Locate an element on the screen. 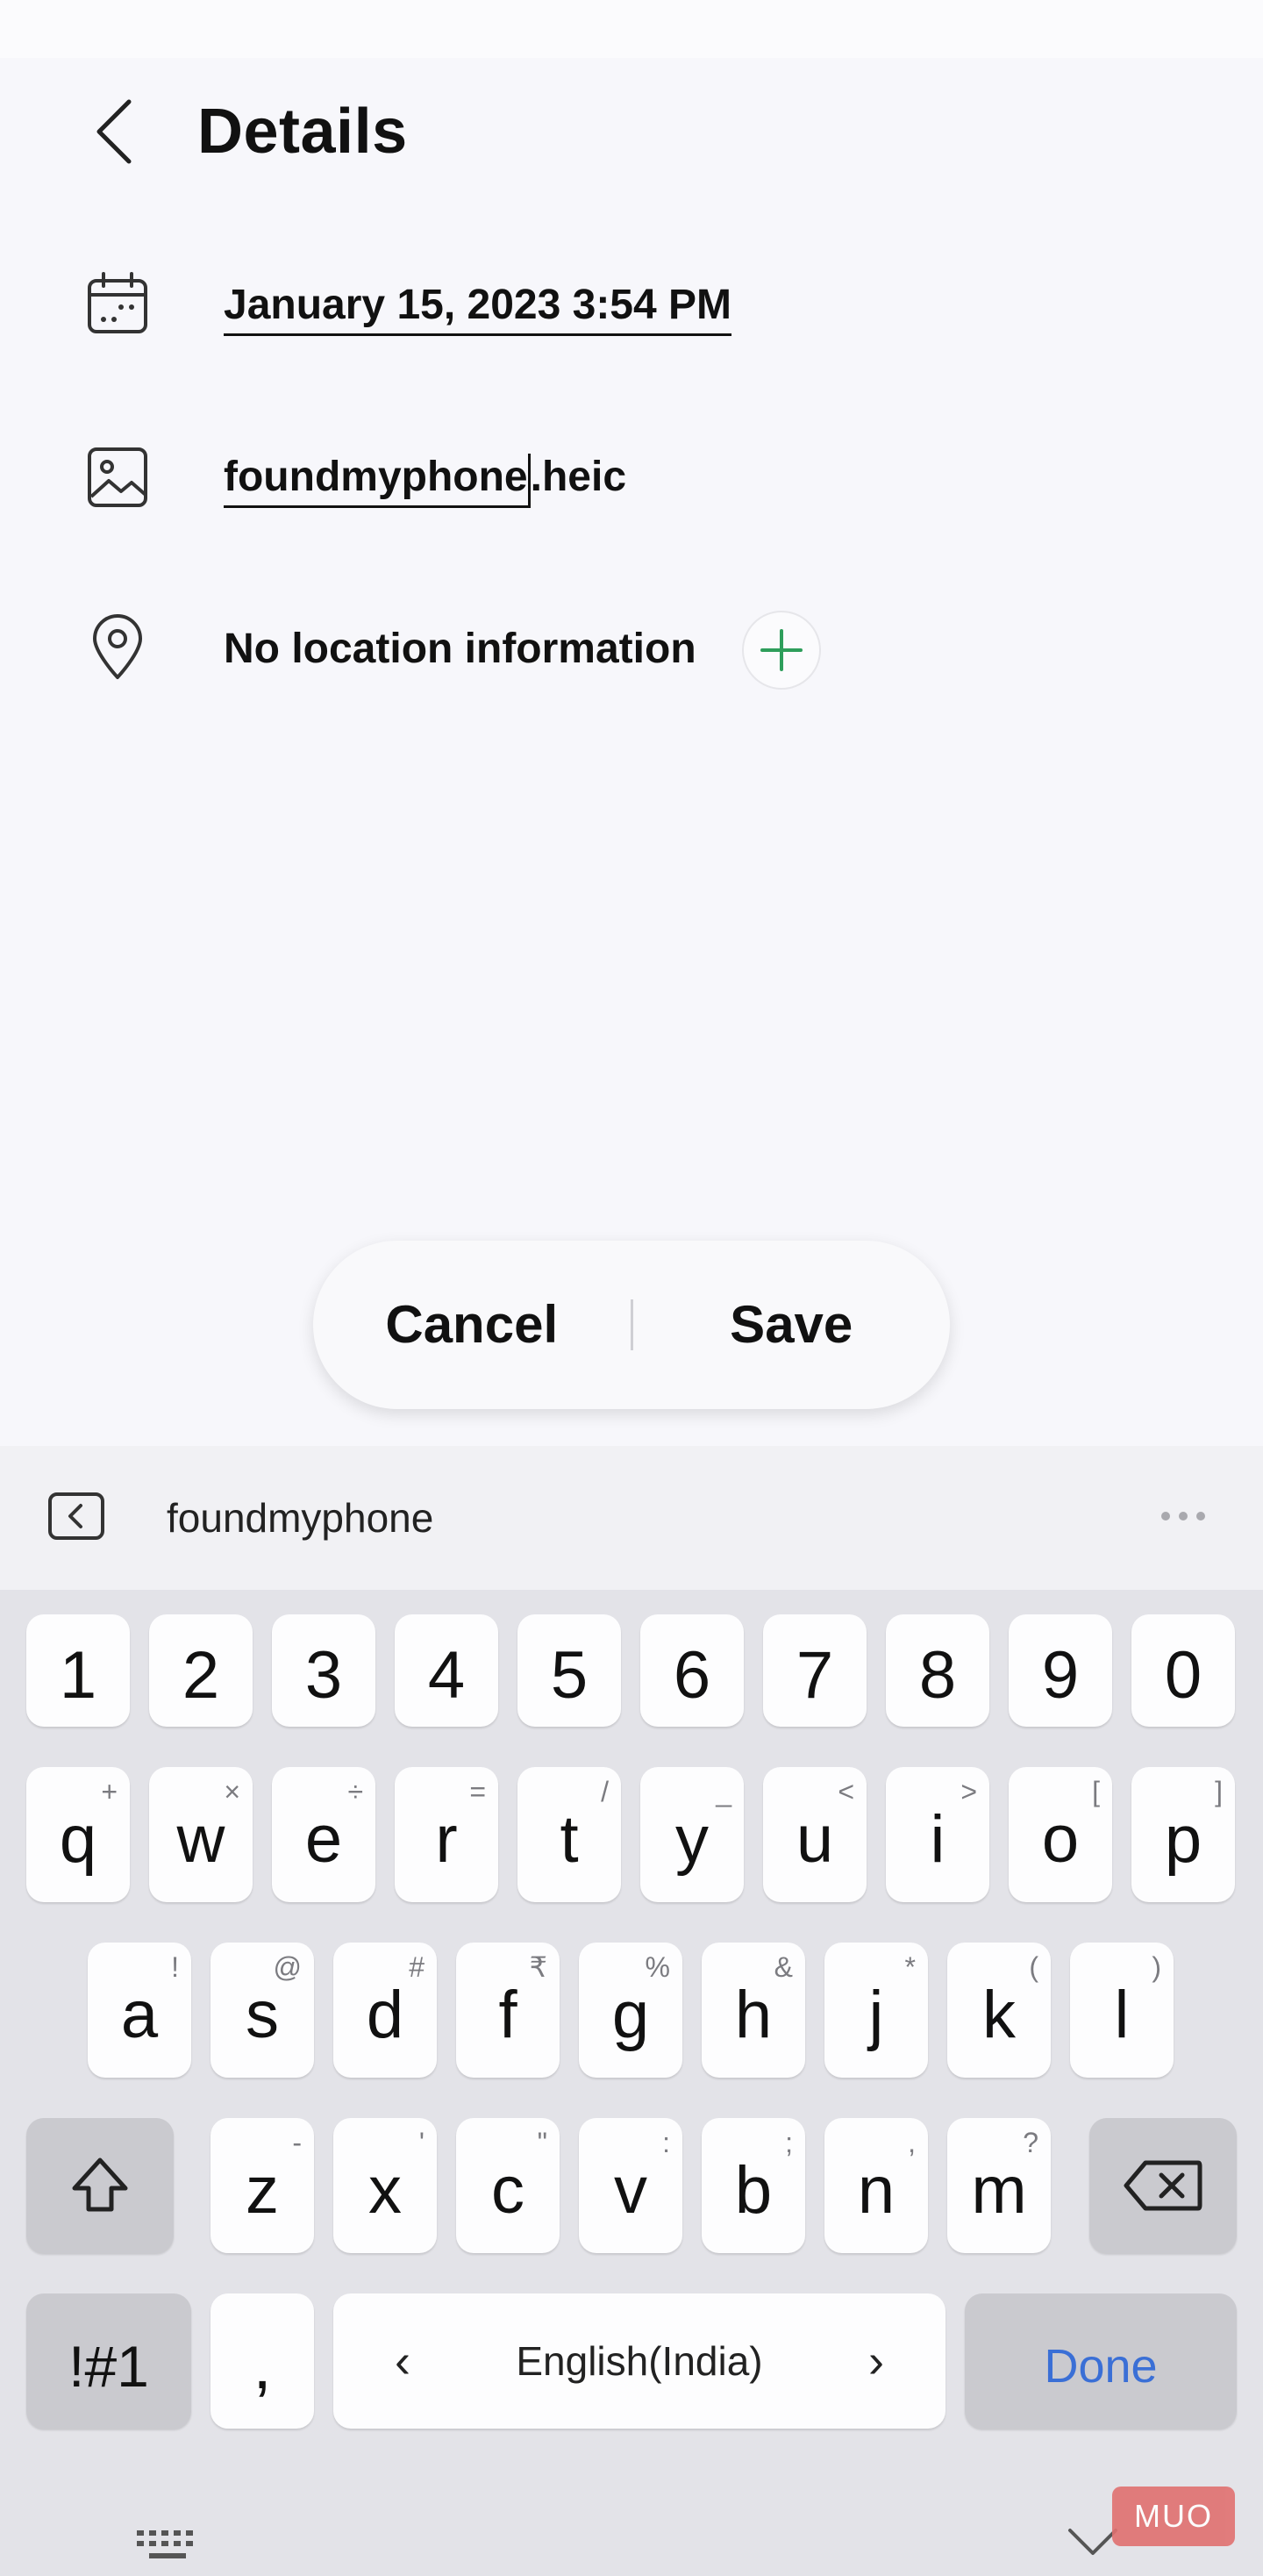  done-key: Done is located at coordinates (1101, 2361).